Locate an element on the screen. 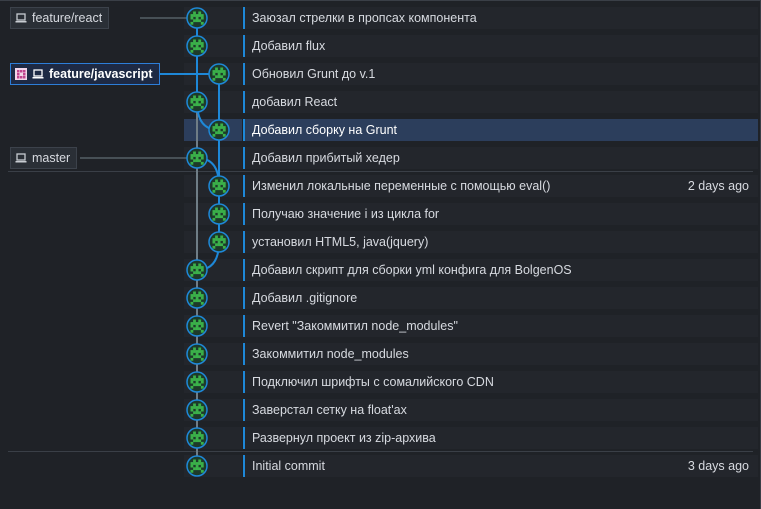 This screenshot has width=761, height=509. branch-label-feature-javascript: feature/javascript is located at coordinates (85, 74).